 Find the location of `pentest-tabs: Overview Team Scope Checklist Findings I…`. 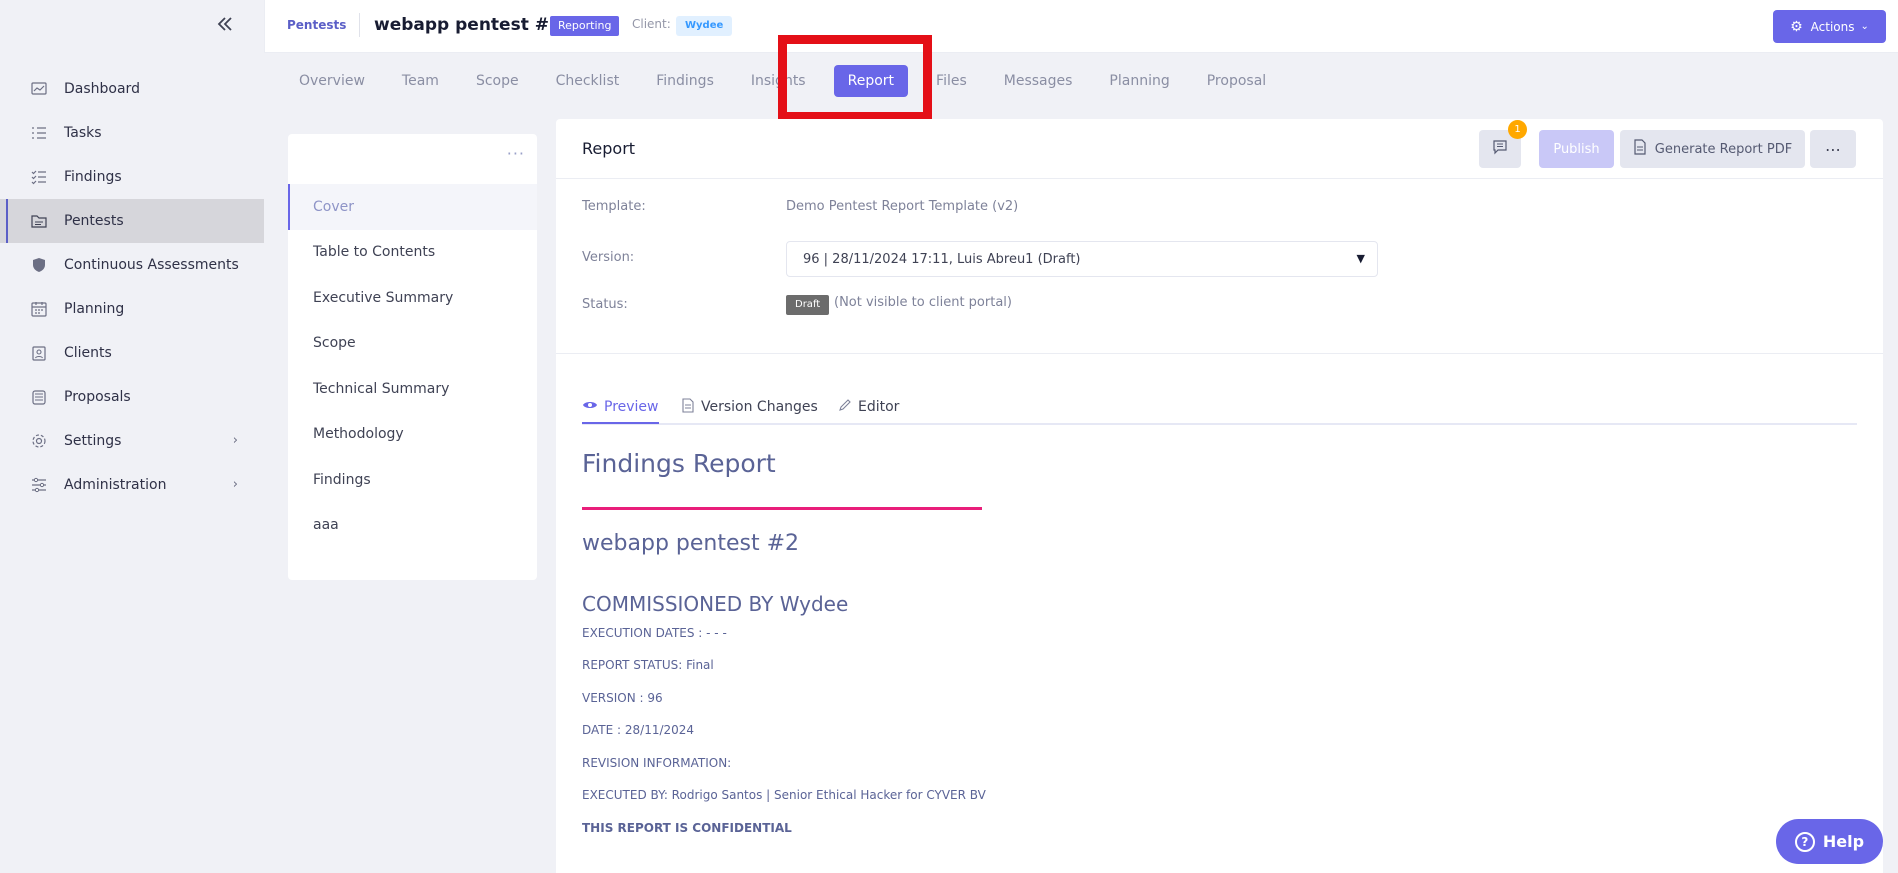

pentest-tabs: Overview Team Scope Checklist Findings I… is located at coordinates (792, 81).